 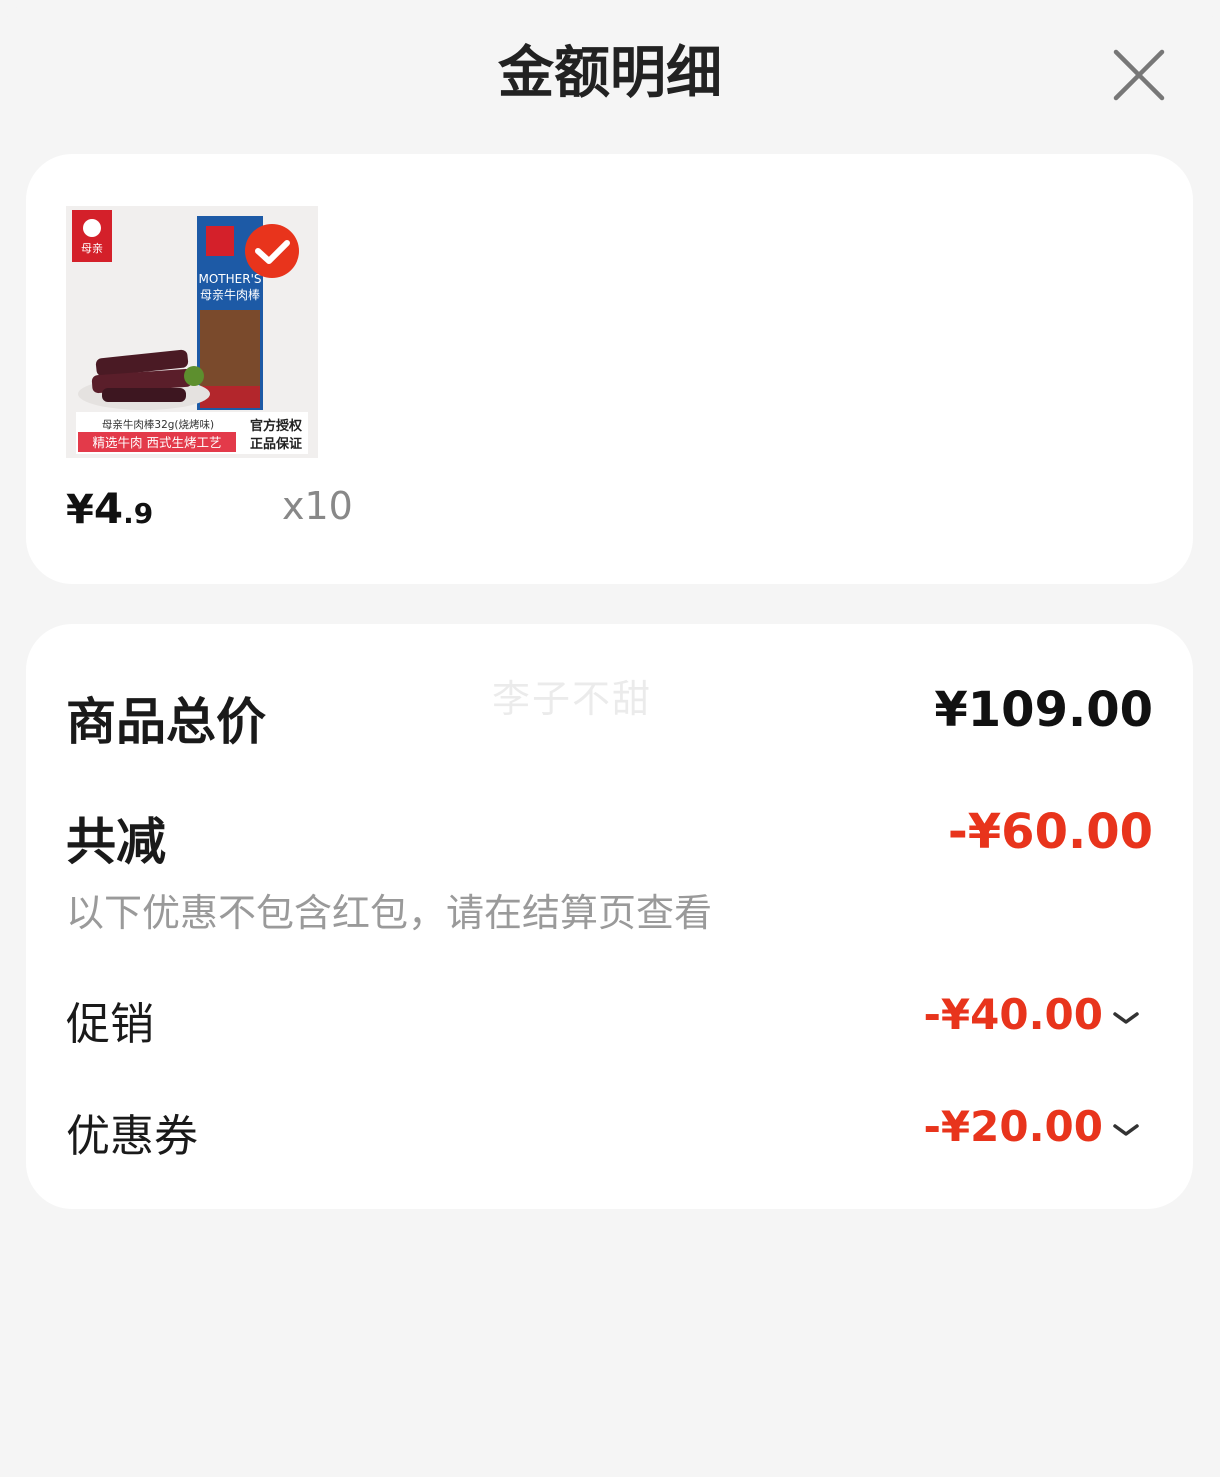 What do you see at coordinates (92, 248) in the screenshot?
I see `image-brand-text: 母亲` at bounding box center [92, 248].